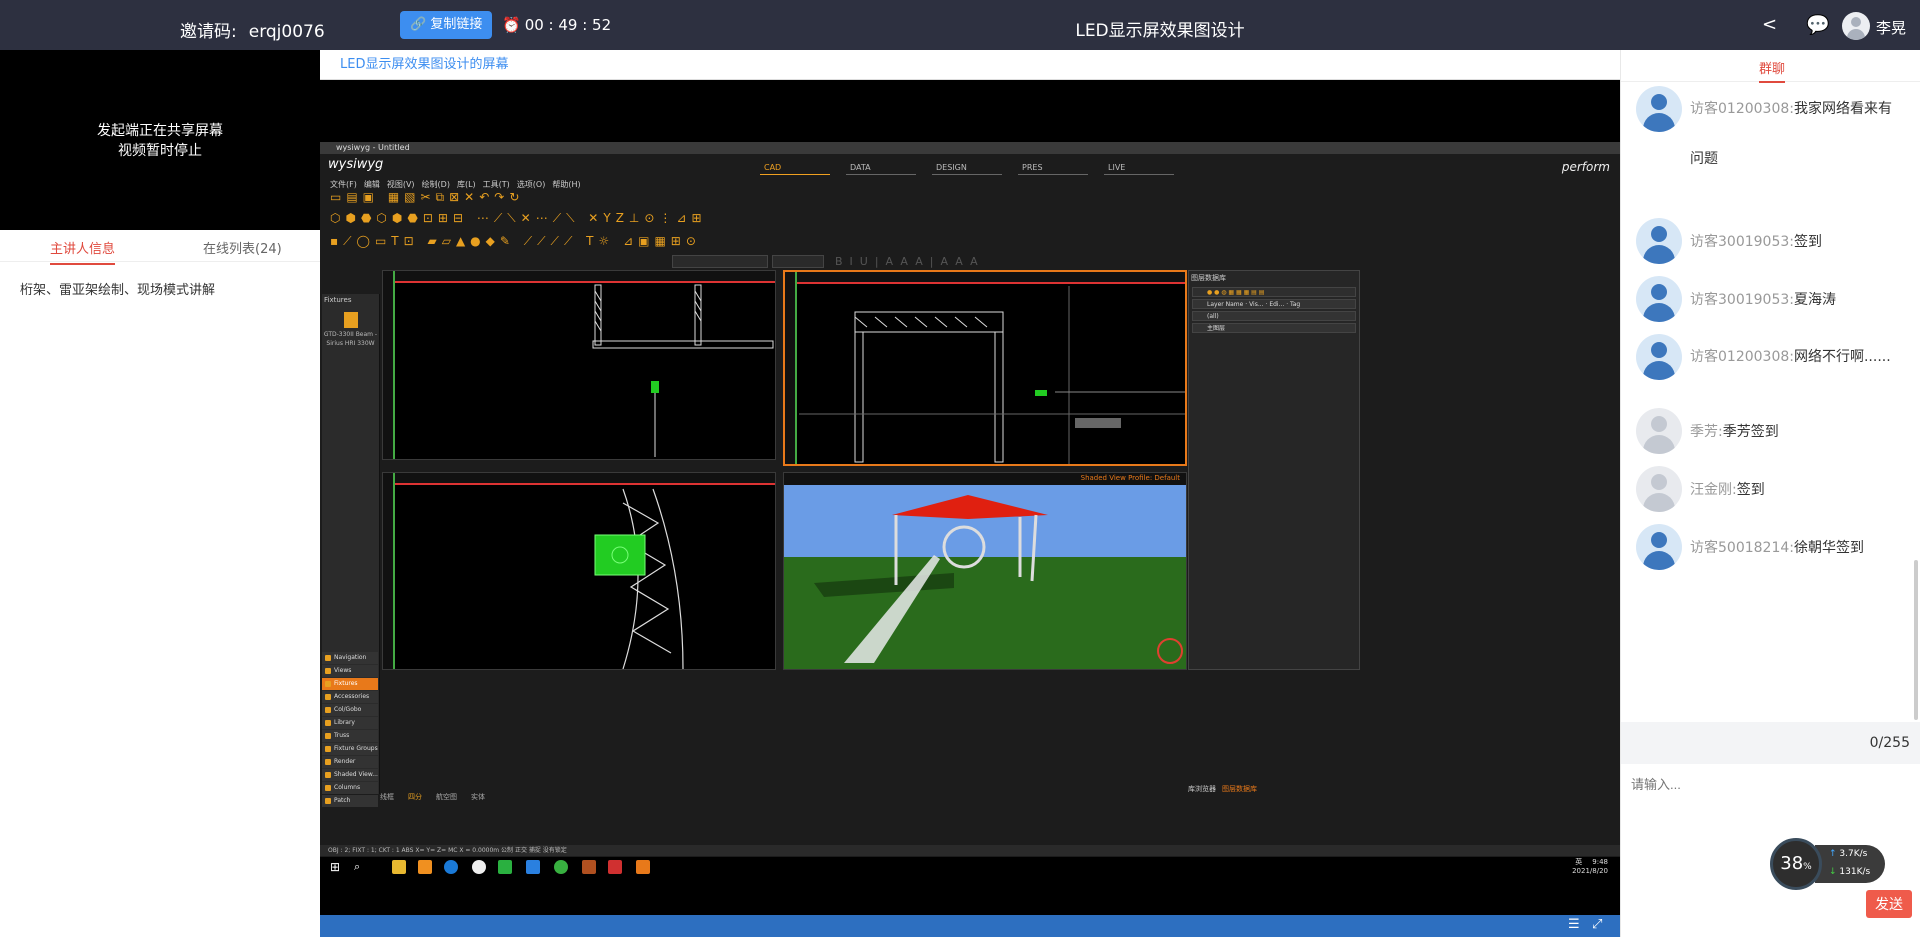  What do you see at coordinates (1791, 134) in the screenshot?
I see `message-text: 访客01200308:我家网络看来有问题` at bounding box center [1791, 134].